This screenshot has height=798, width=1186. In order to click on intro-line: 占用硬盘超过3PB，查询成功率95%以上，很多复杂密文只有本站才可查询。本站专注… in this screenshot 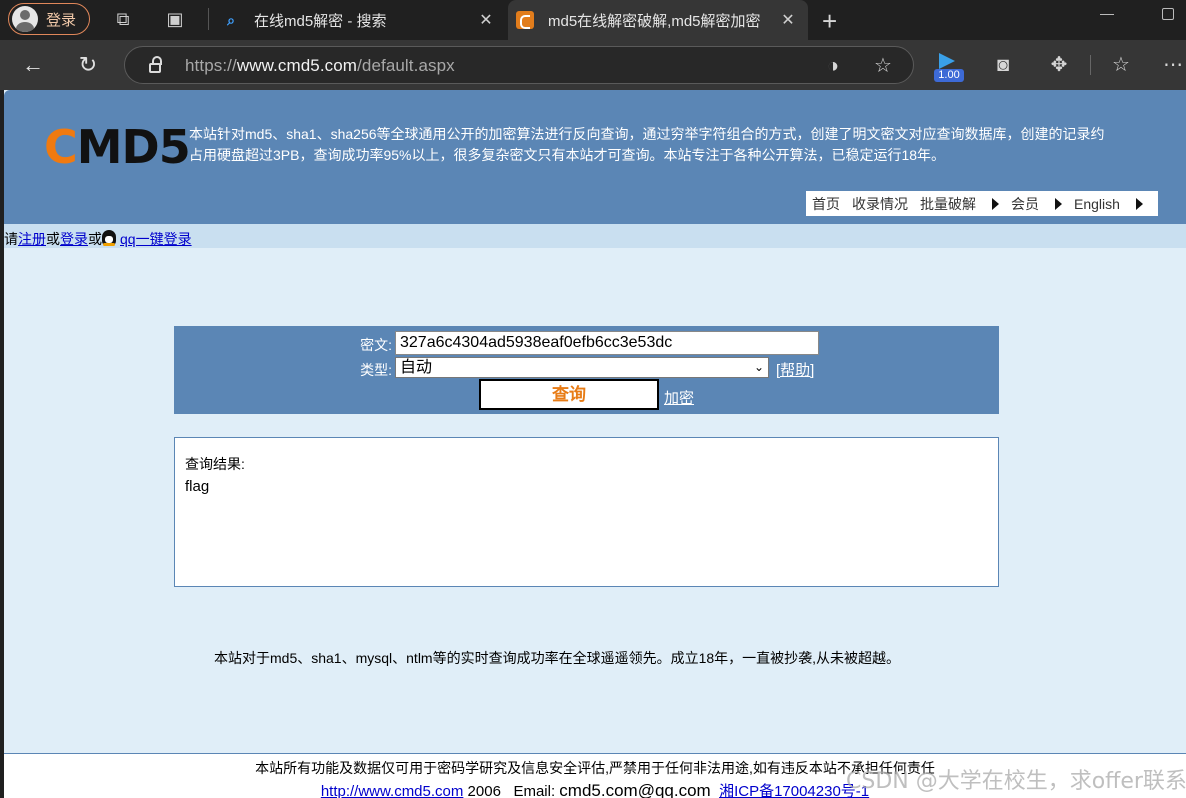, I will do `click(567, 155)`.